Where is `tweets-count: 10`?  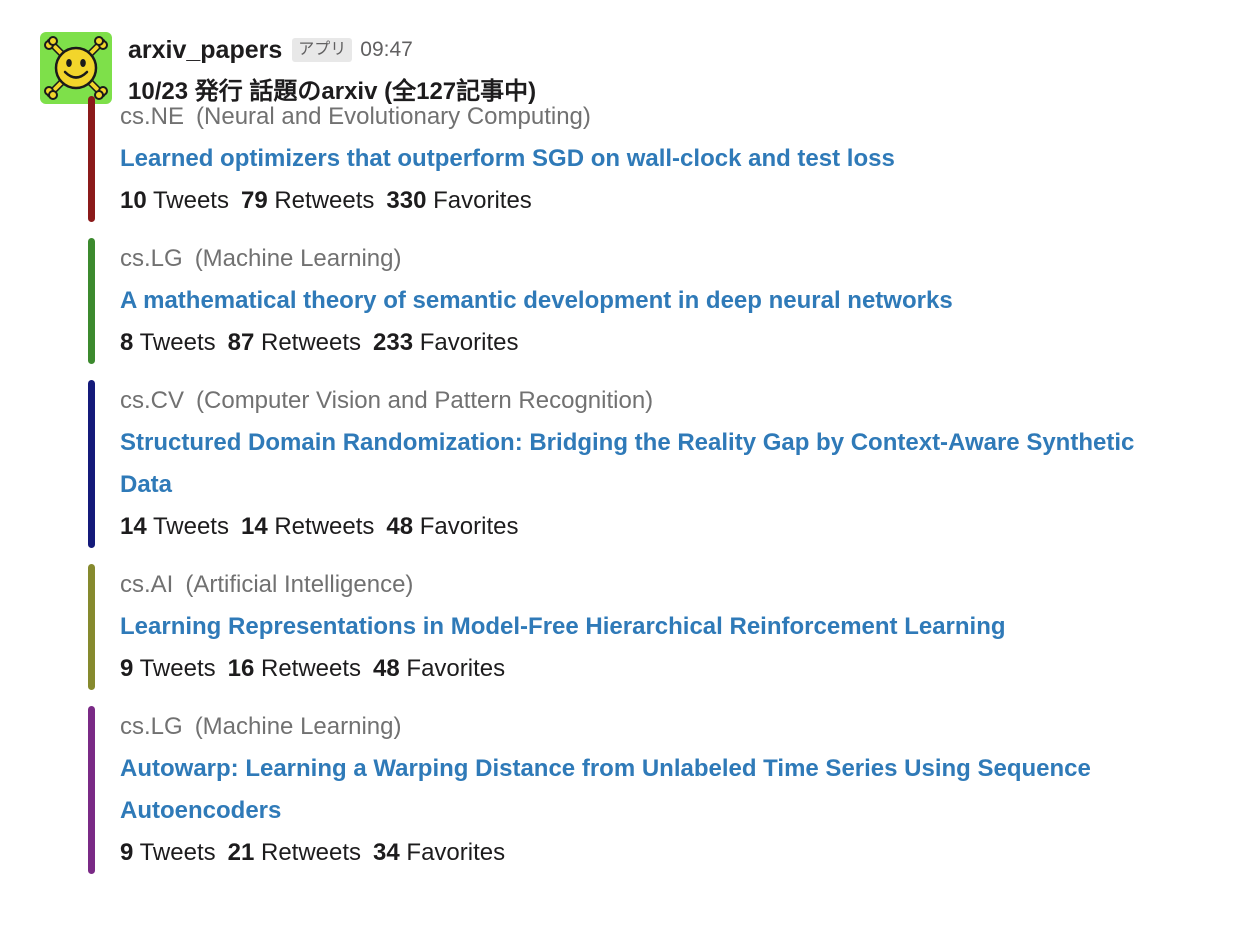 tweets-count: 10 is located at coordinates (133, 200).